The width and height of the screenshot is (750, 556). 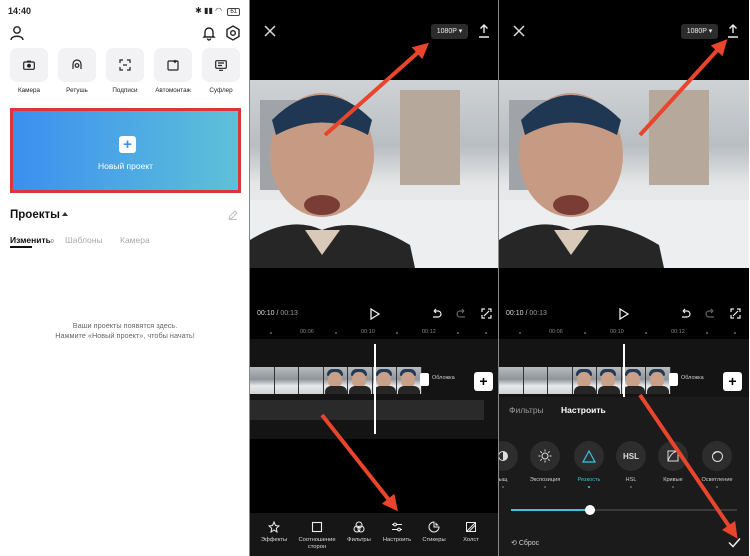 What do you see at coordinates (471, 532) in the screenshot?
I see `toolbar-canvas: Холст` at bounding box center [471, 532].